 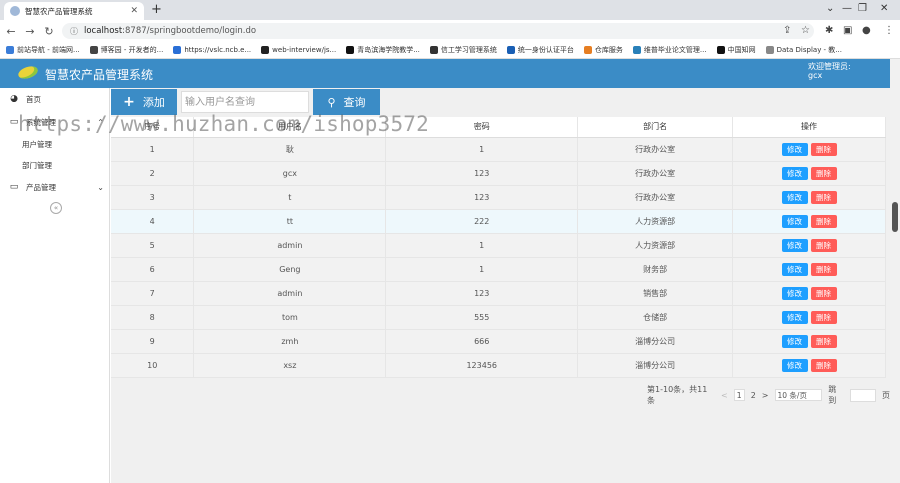 I want to click on collapse-sidebar-icon: «, so click(x=56, y=208).